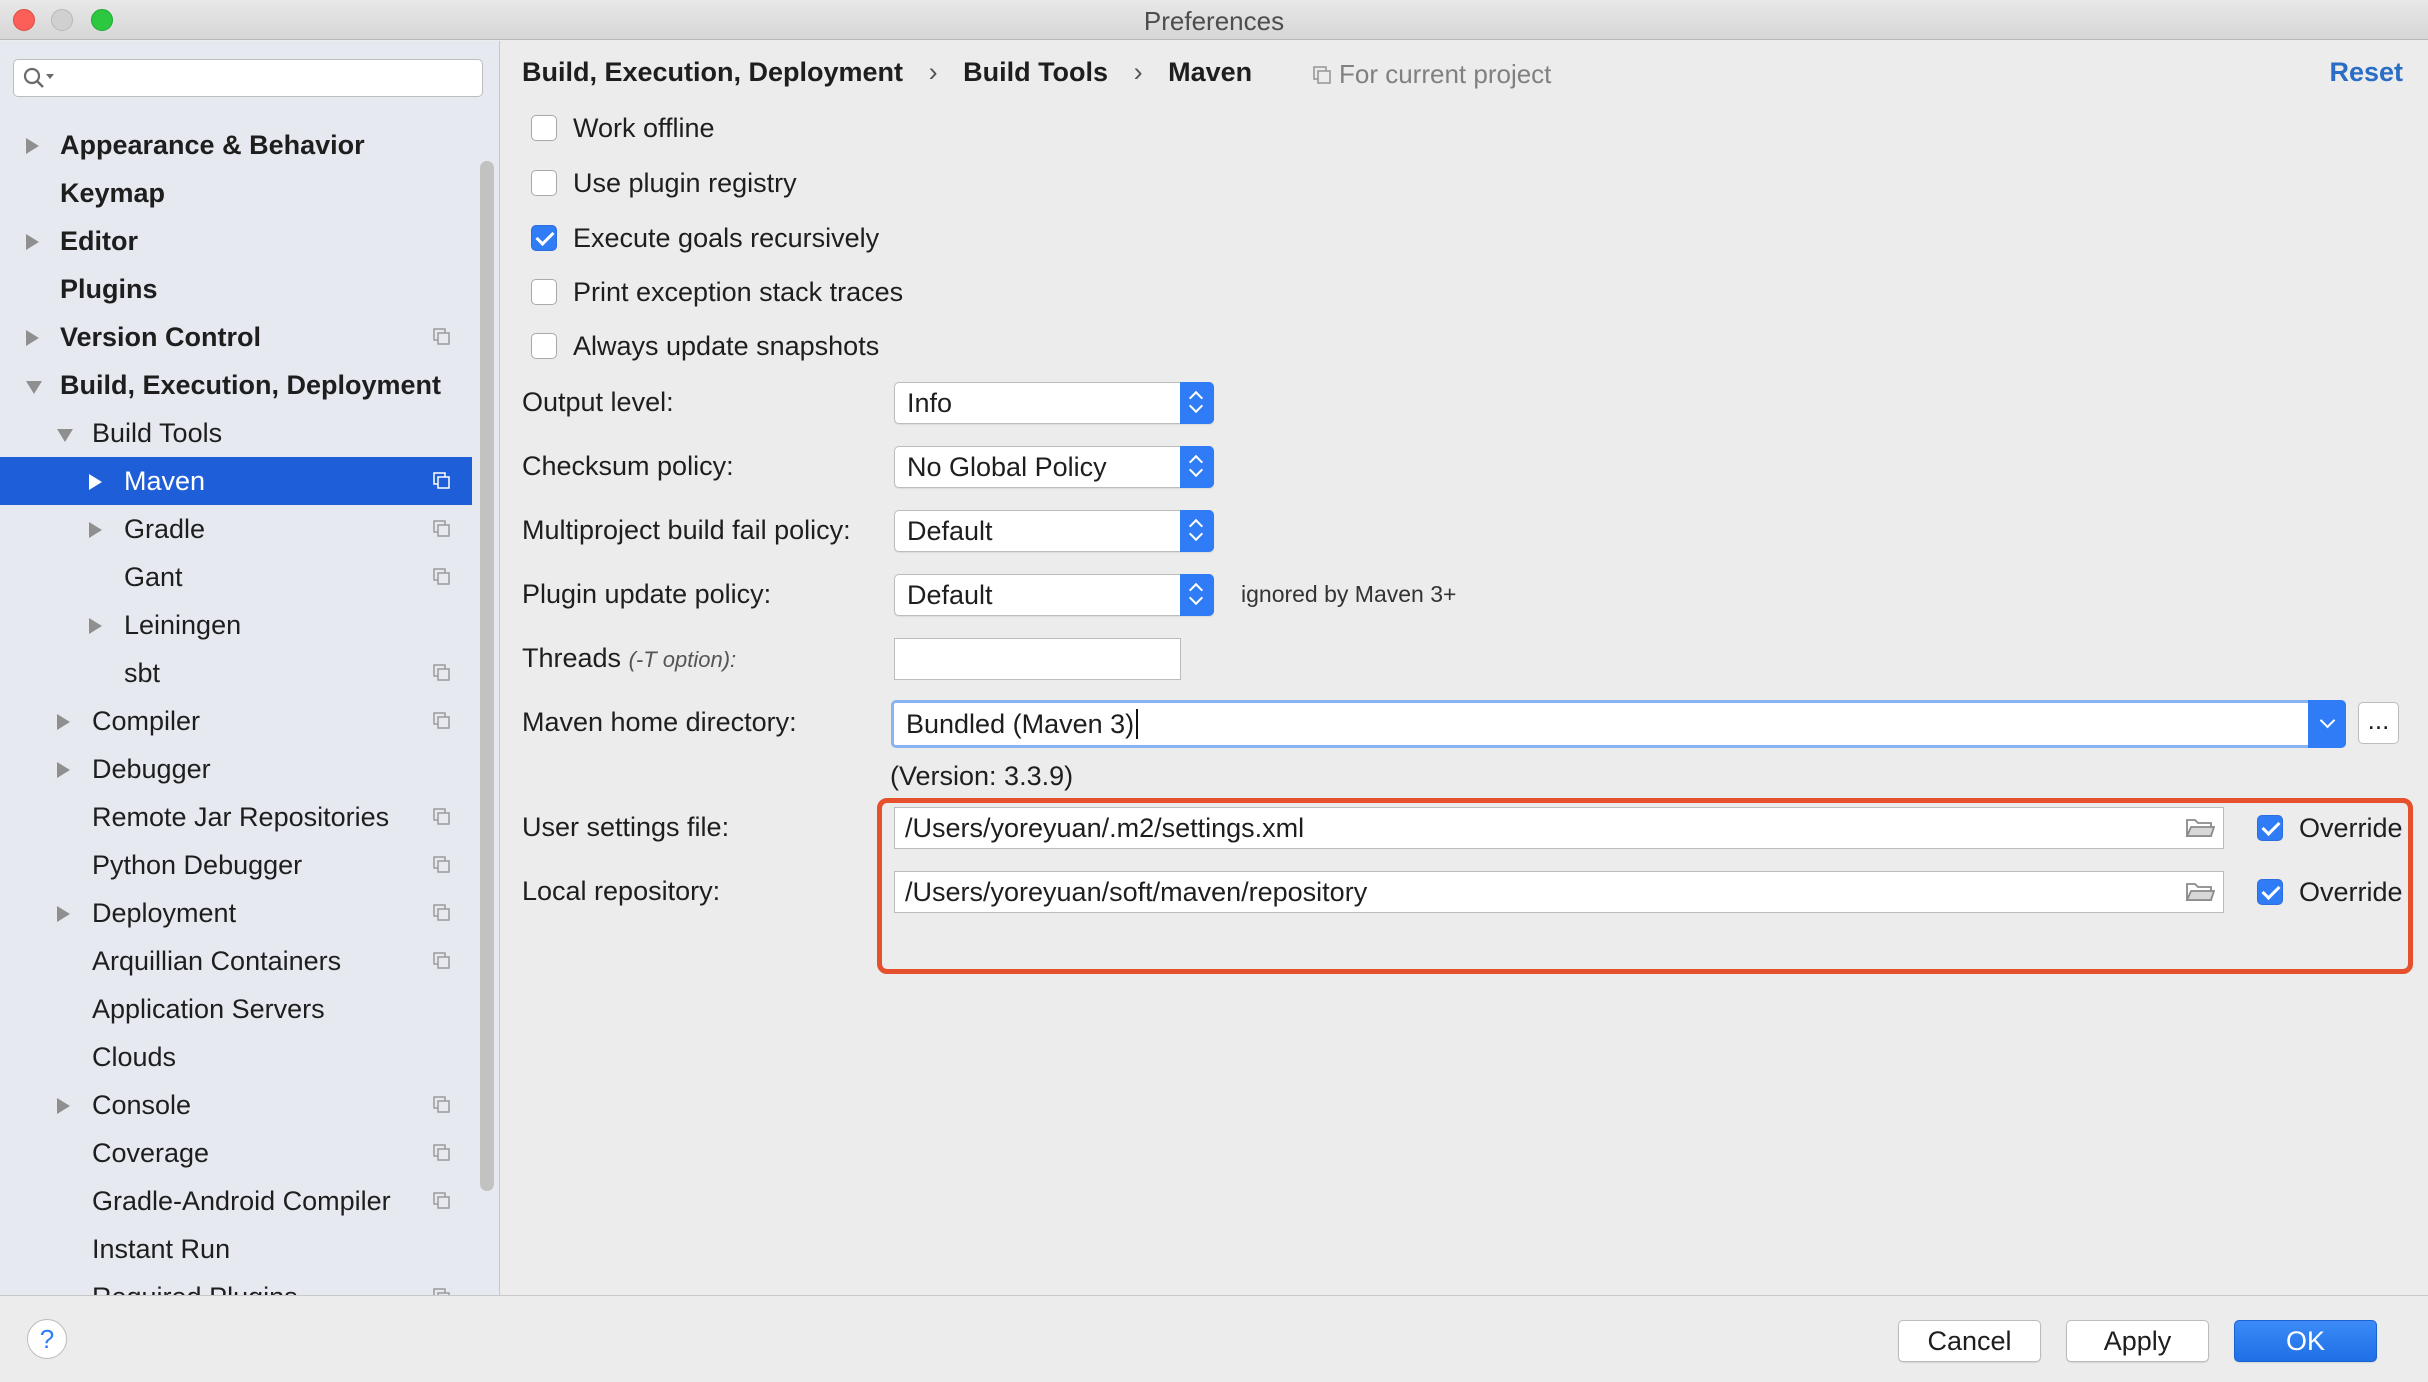 This screenshot has height=1382, width=2428. What do you see at coordinates (726, 346) in the screenshot?
I see `always-update-label: Always update snapshots` at bounding box center [726, 346].